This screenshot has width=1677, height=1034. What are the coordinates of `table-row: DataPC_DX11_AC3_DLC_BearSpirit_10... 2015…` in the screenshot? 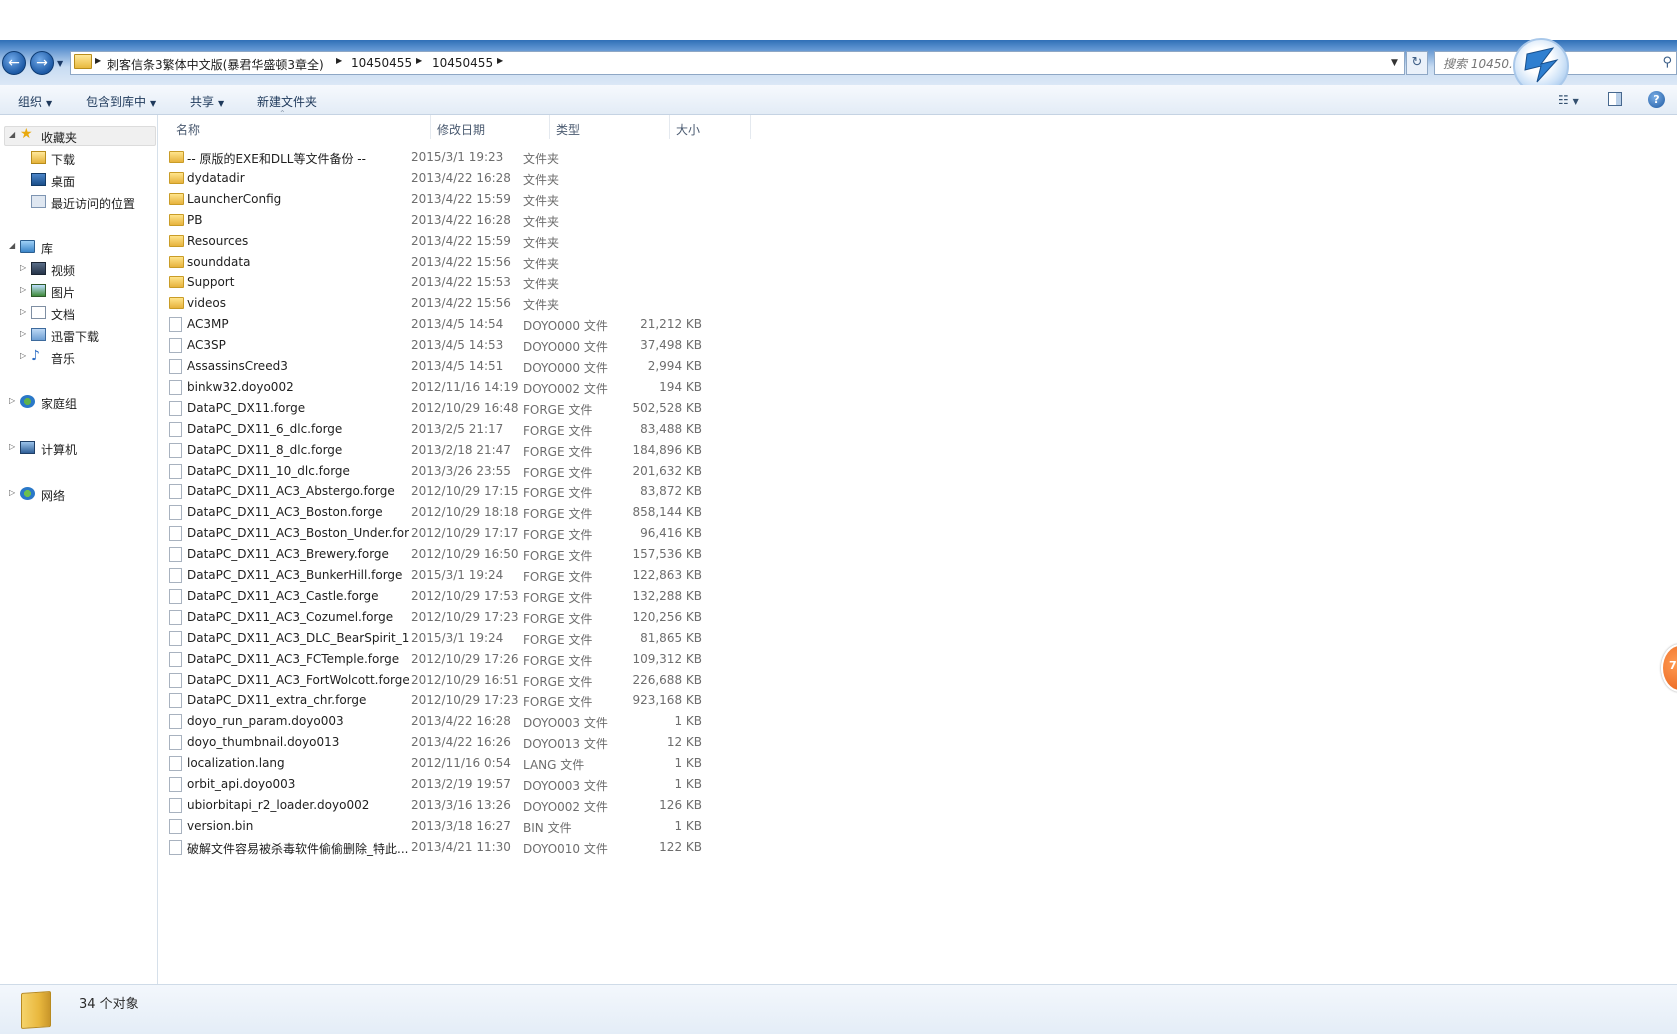 It's located at (438, 638).